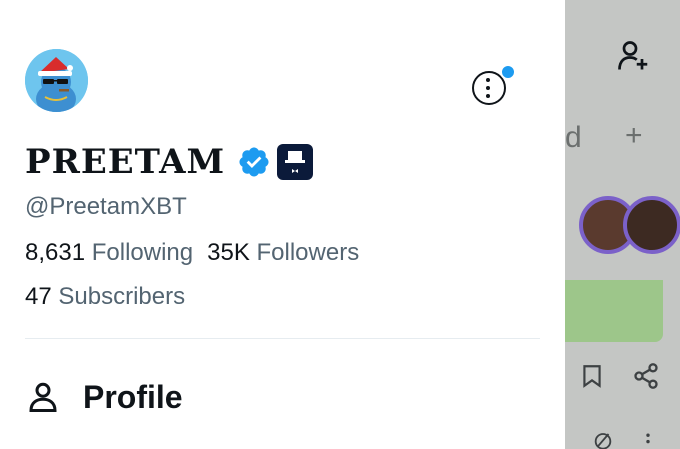 Image resolution: width=680 pixels, height=449 pixels. I want to click on user-handle: @PreetamXBT, so click(106, 206).